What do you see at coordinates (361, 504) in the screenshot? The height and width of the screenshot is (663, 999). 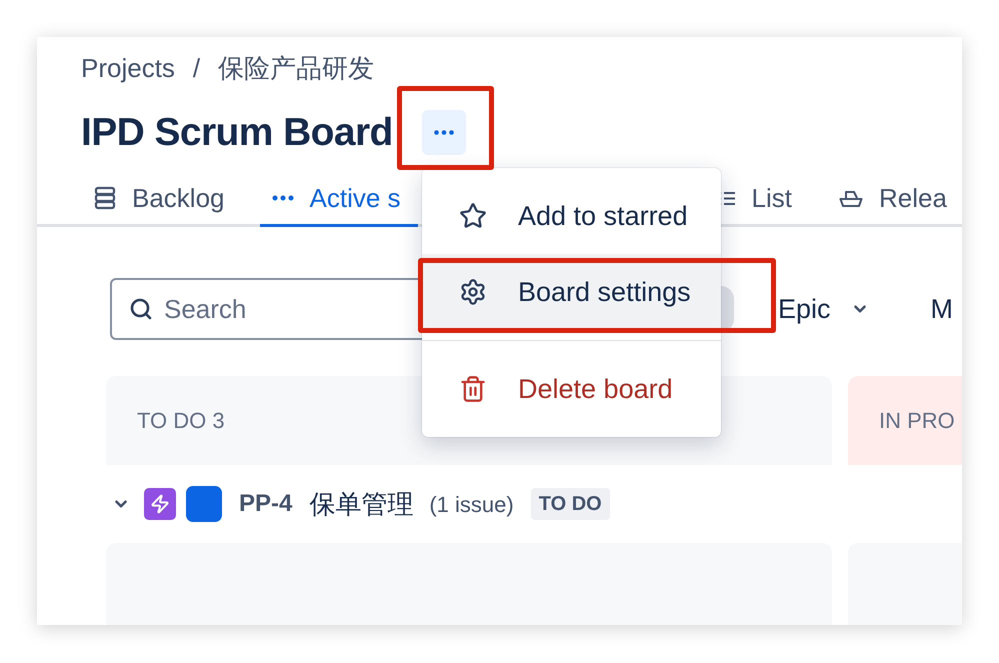 I see `epic-name: 保单管理` at bounding box center [361, 504].